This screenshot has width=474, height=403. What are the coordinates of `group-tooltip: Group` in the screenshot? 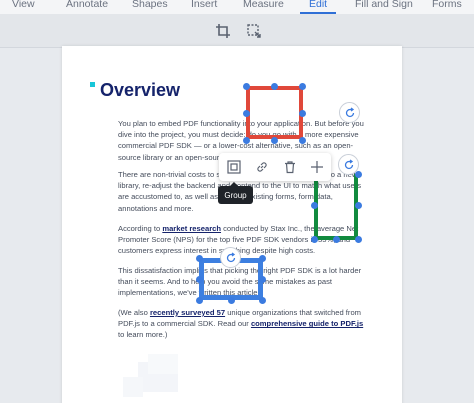 It's located at (235, 195).